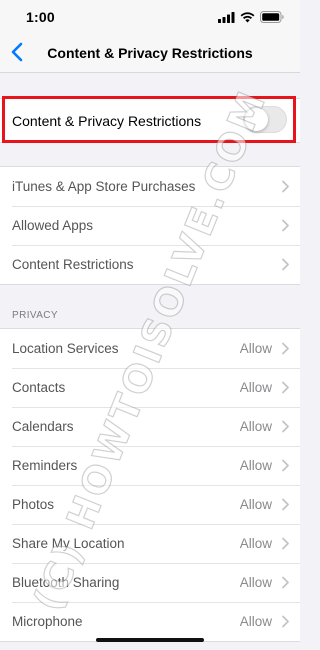 The height and width of the screenshot is (650, 320). I want to click on row-label: Content Restrictions, so click(73, 264).